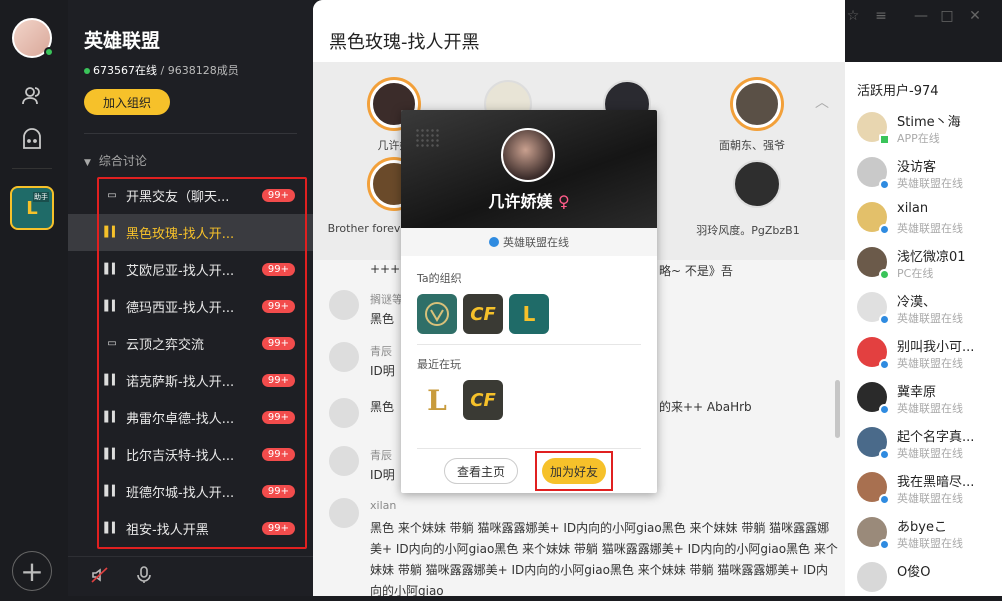 The width and height of the screenshot is (1002, 601). I want to click on guild-stats: 673567在线 / 9638128成员, so click(161, 70).